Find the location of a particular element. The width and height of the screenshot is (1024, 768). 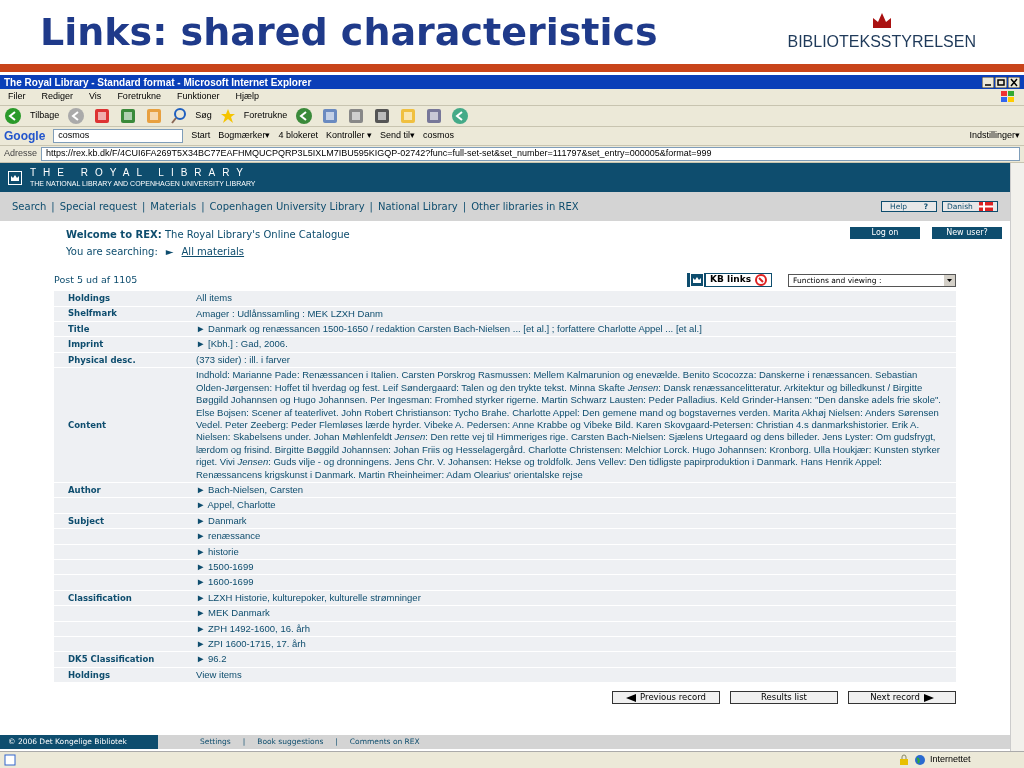

field-value: ► LZXH Historie, kulturepoker, kulturelle strømninger is located at coordinates (309, 597).